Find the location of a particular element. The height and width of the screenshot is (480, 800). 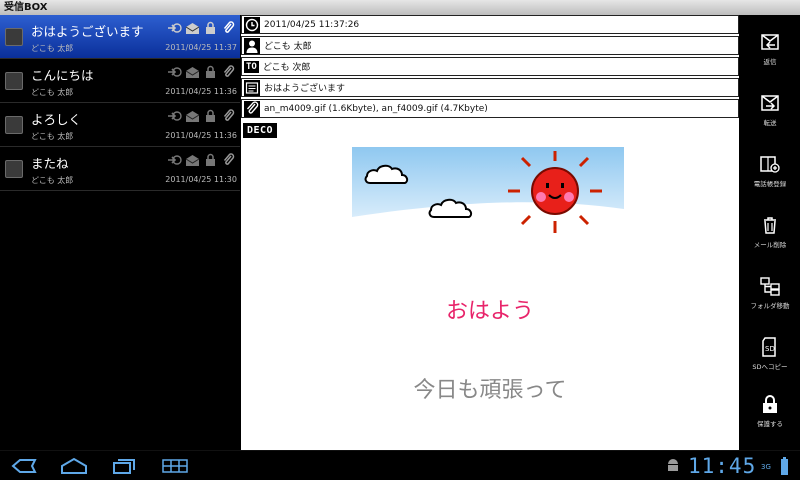

body-text: 今日も頑張って is located at coordinates (490, 390).